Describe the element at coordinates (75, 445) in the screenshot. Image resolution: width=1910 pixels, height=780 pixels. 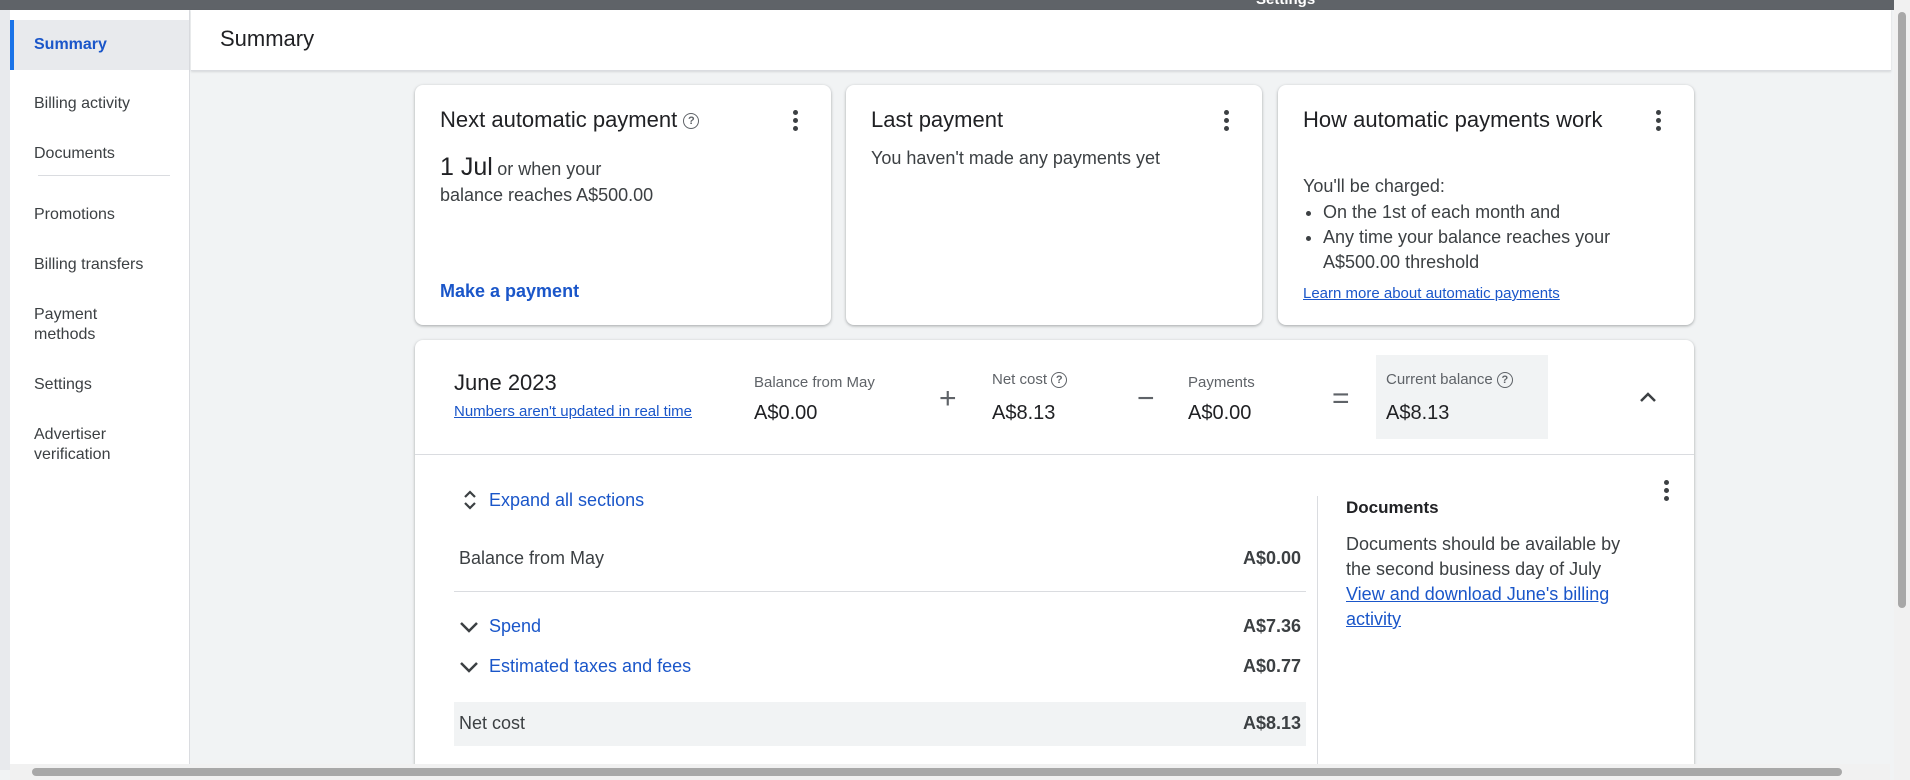
I see `sidebar-item-advertiser-verification: Advertiser verification` at that location.